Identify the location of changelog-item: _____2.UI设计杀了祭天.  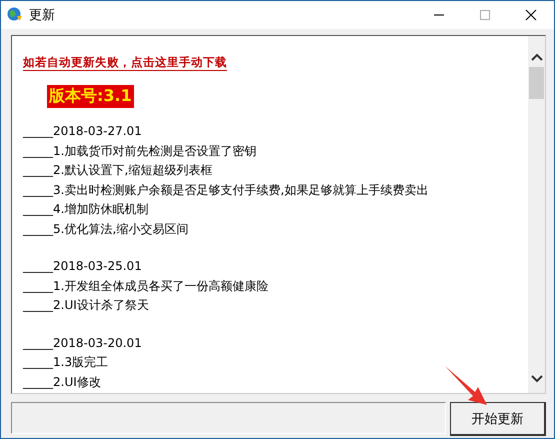
(86, 305).